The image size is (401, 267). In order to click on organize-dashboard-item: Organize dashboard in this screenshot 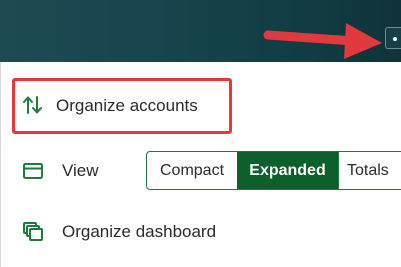, I will do `click(119, 232)`.